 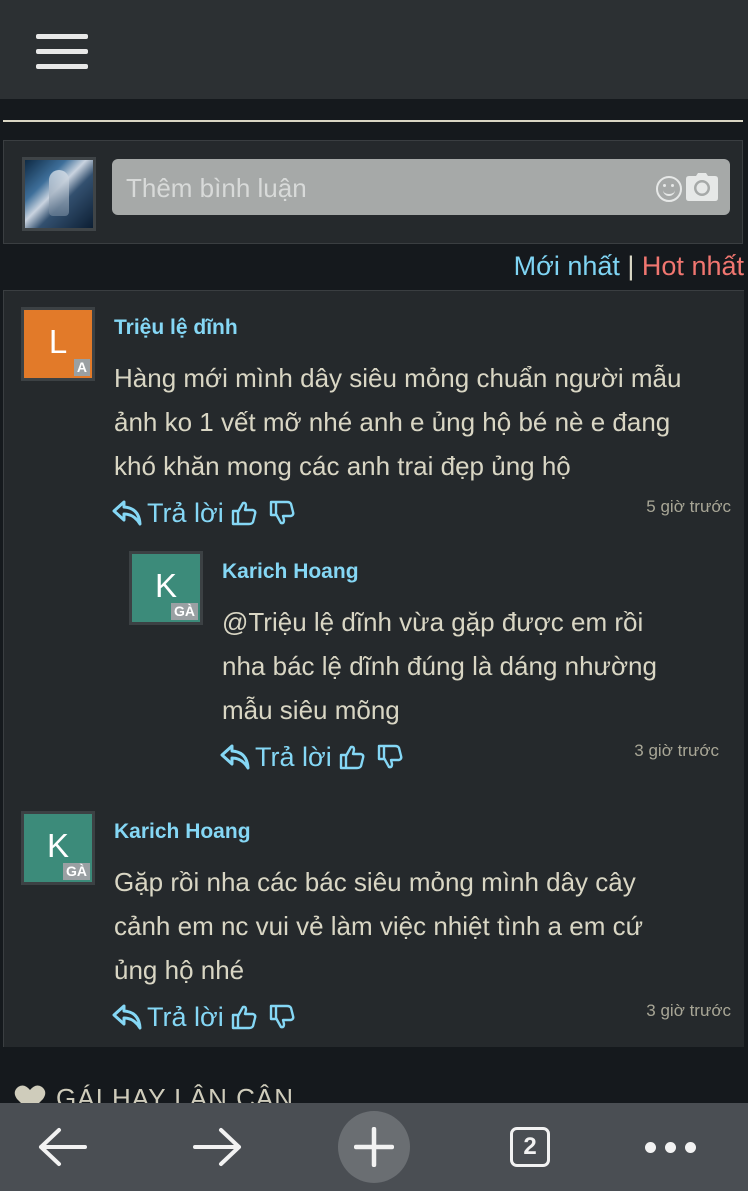 I want to click on comment-input-wrapper, so click(x=421, y=187).